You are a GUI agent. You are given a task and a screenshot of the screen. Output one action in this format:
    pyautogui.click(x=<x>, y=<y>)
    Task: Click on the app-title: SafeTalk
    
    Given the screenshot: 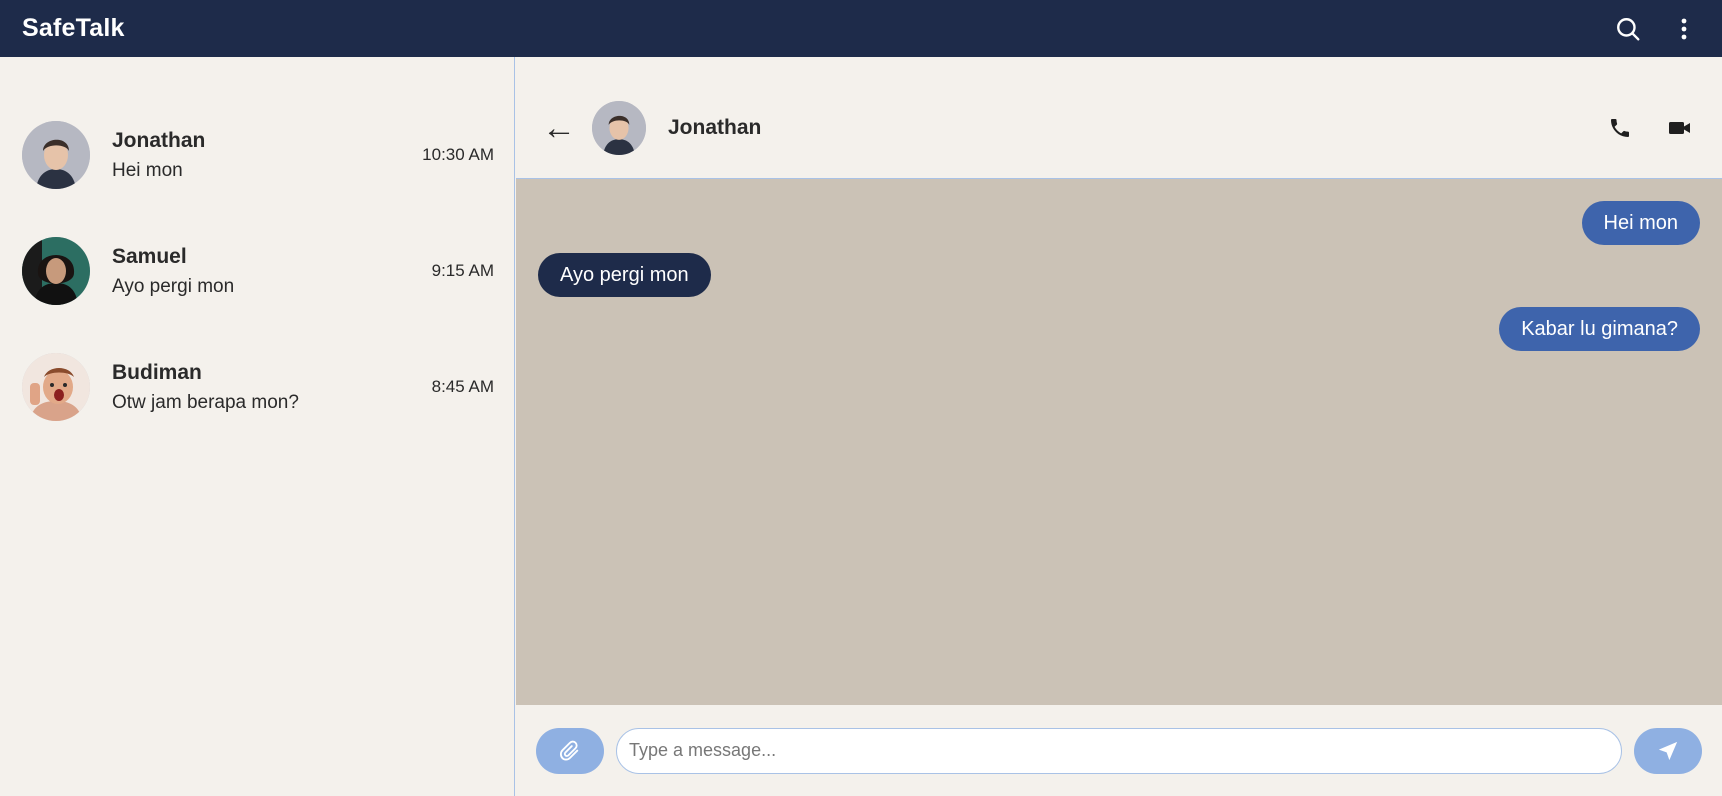 What is the action you would take?
    pyautogui.click(x=73, y=28)
    